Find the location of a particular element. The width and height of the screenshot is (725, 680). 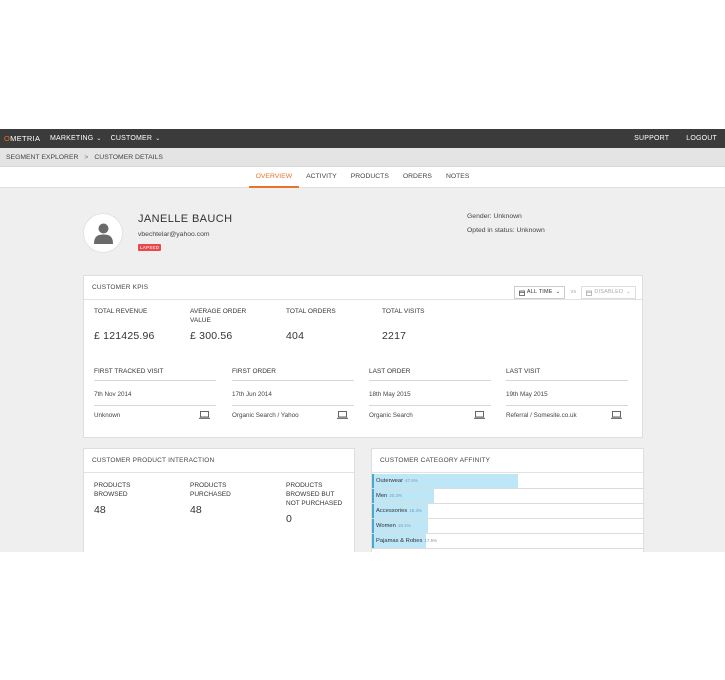

affinity-label: Accessories 18.3% is located at coordinates (399, 511).